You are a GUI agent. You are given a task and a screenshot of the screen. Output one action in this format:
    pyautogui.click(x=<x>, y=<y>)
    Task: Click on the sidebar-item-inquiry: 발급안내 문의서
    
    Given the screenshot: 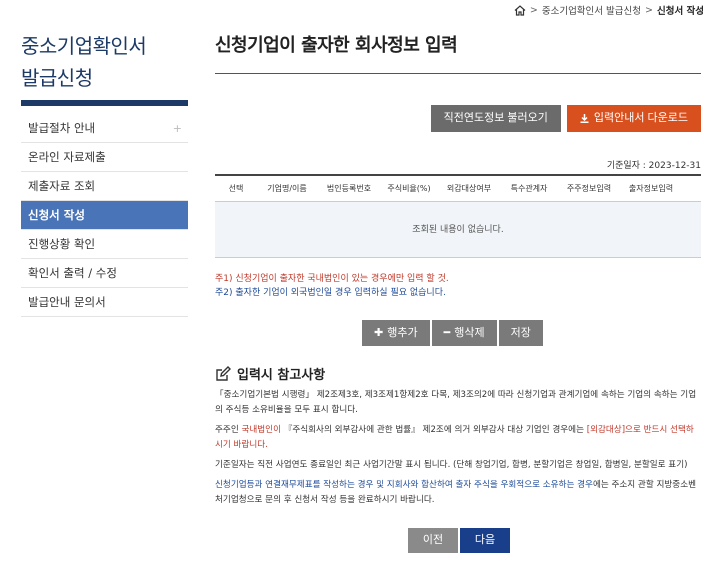 What is the action you would take?
    pyautogui.click(x=104, y=302)
    